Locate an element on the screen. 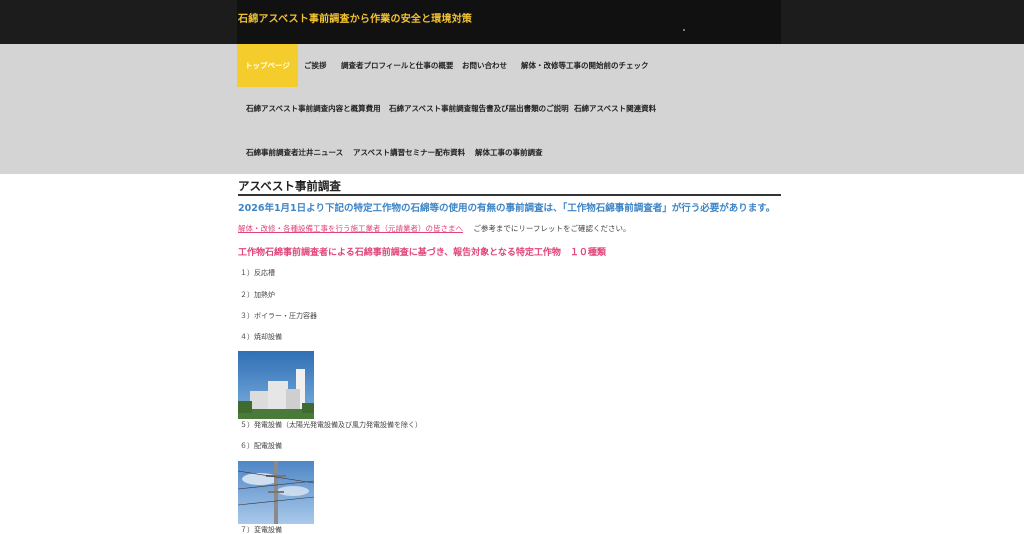 The height and width of the screenshot is (534, 1024). nav-item-related-docs: 石綿アスベスト関連資料 is located at coordinates (615, 109).